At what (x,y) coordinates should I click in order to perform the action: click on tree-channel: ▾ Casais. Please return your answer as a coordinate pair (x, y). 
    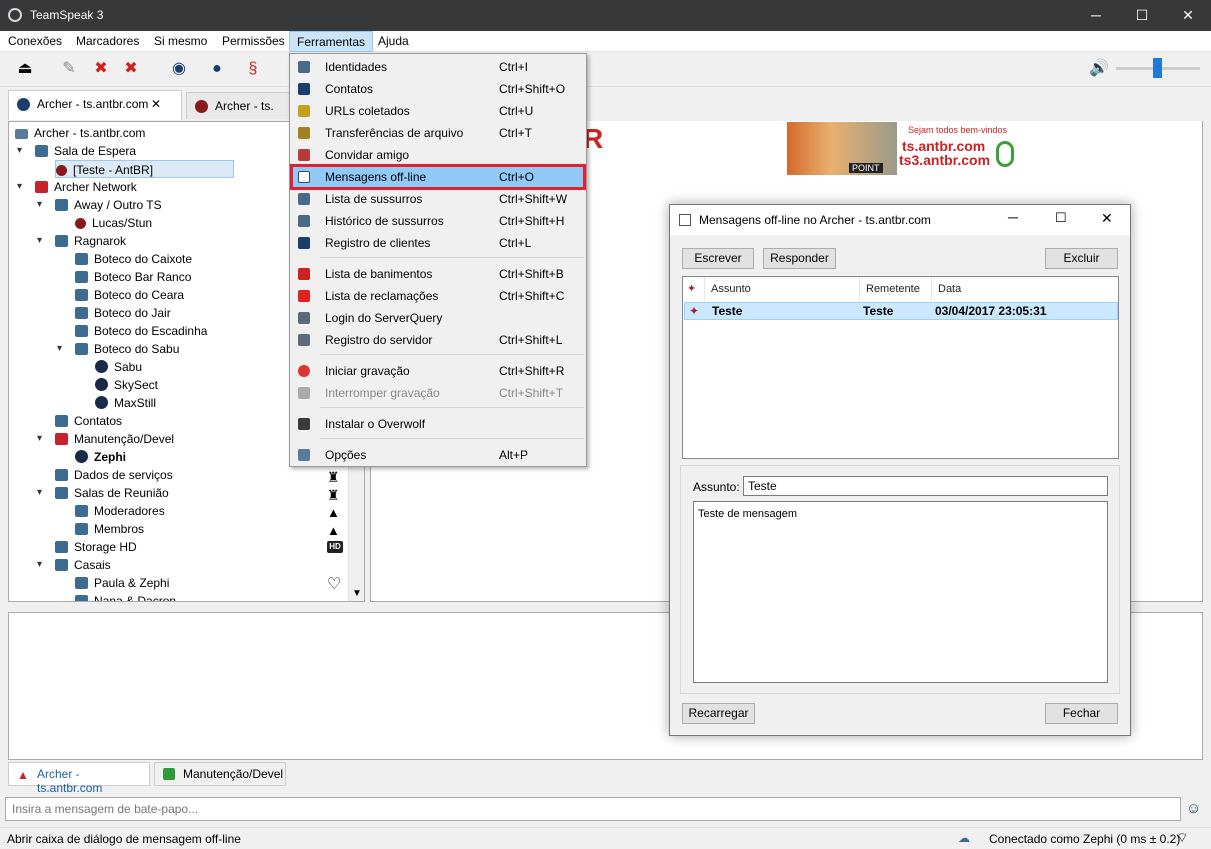
    Looking at the image, I should click on (74, 565).